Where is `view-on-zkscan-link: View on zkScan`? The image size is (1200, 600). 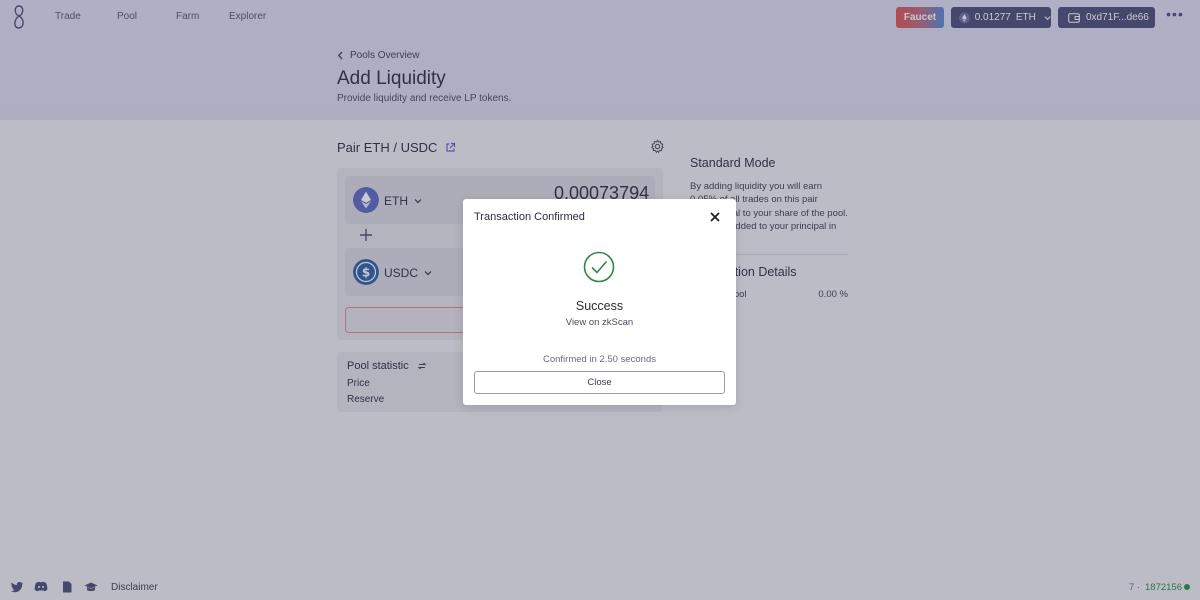
view-on-zkscan-link: View on zkScan is located at coordinates (599, 322).